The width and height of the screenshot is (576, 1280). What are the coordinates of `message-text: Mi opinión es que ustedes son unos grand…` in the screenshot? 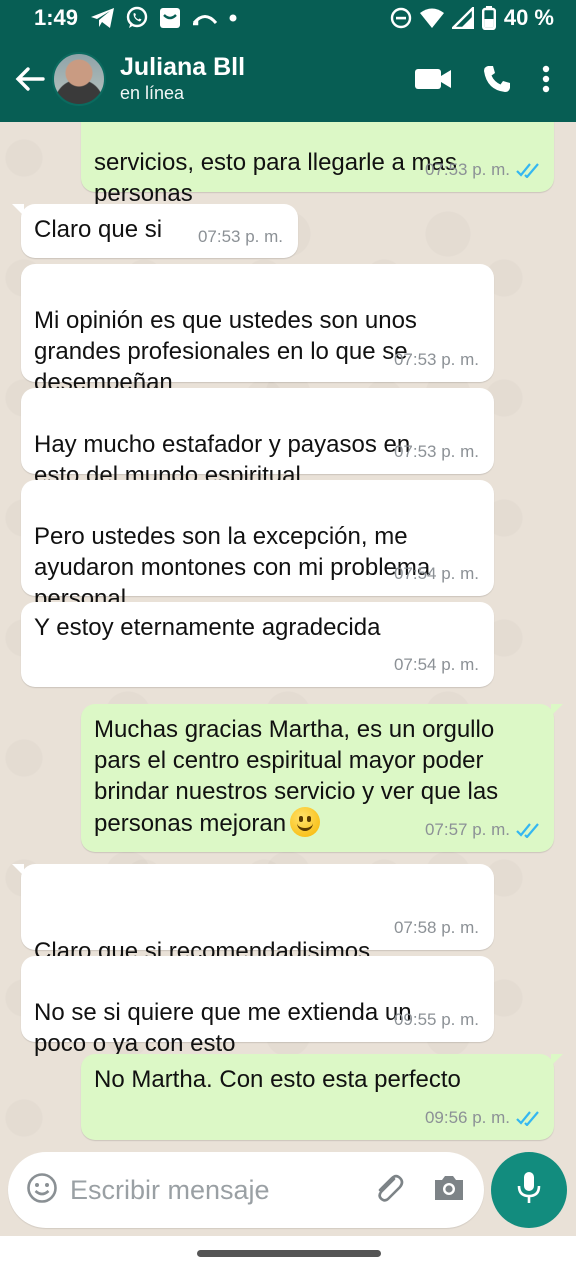 It's located at (225, 351).